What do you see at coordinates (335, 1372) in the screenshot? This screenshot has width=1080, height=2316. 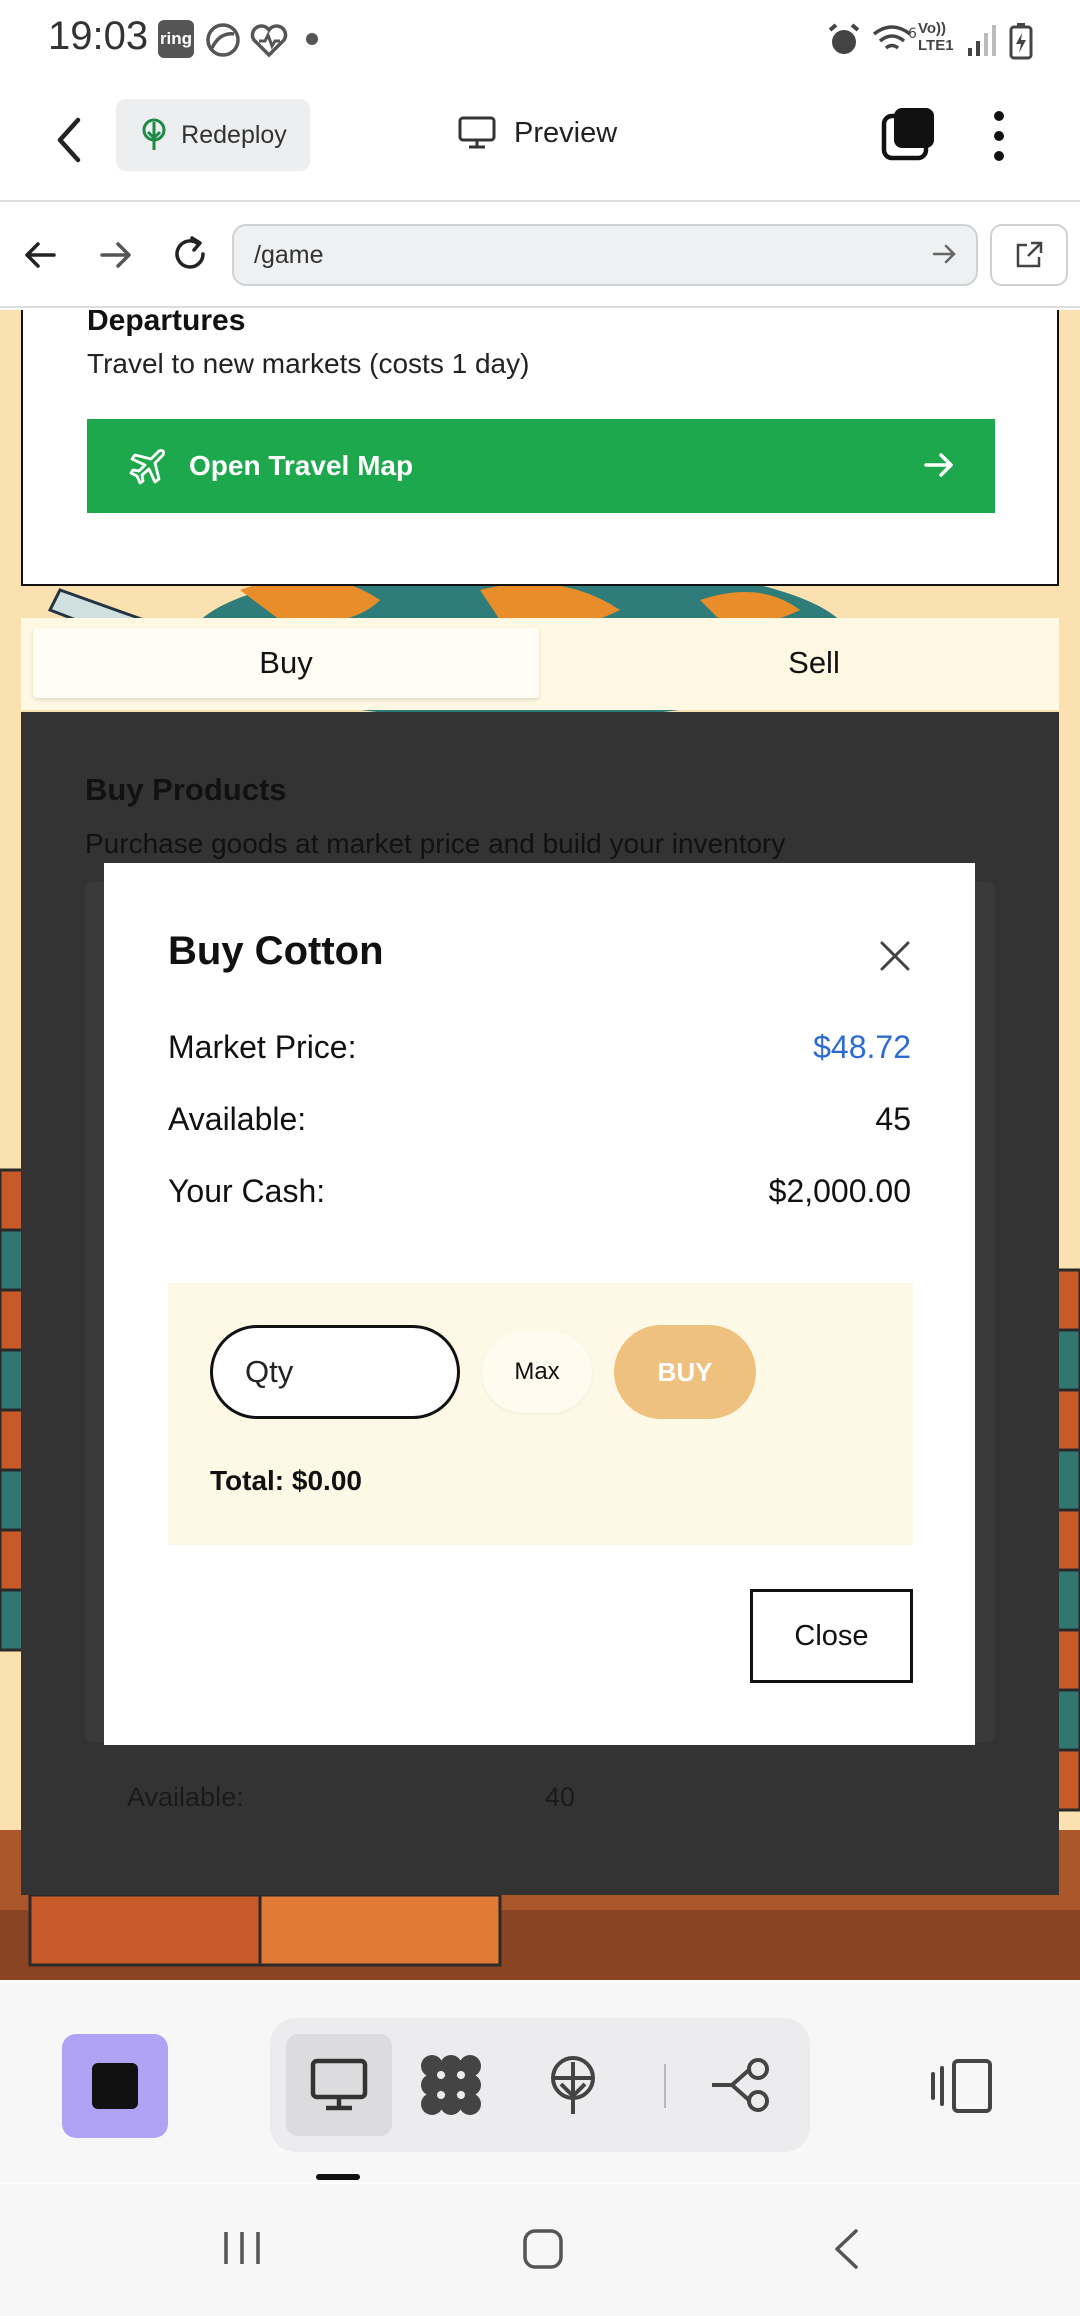 I see `quantity-input` at bounding box center [335, 1372].